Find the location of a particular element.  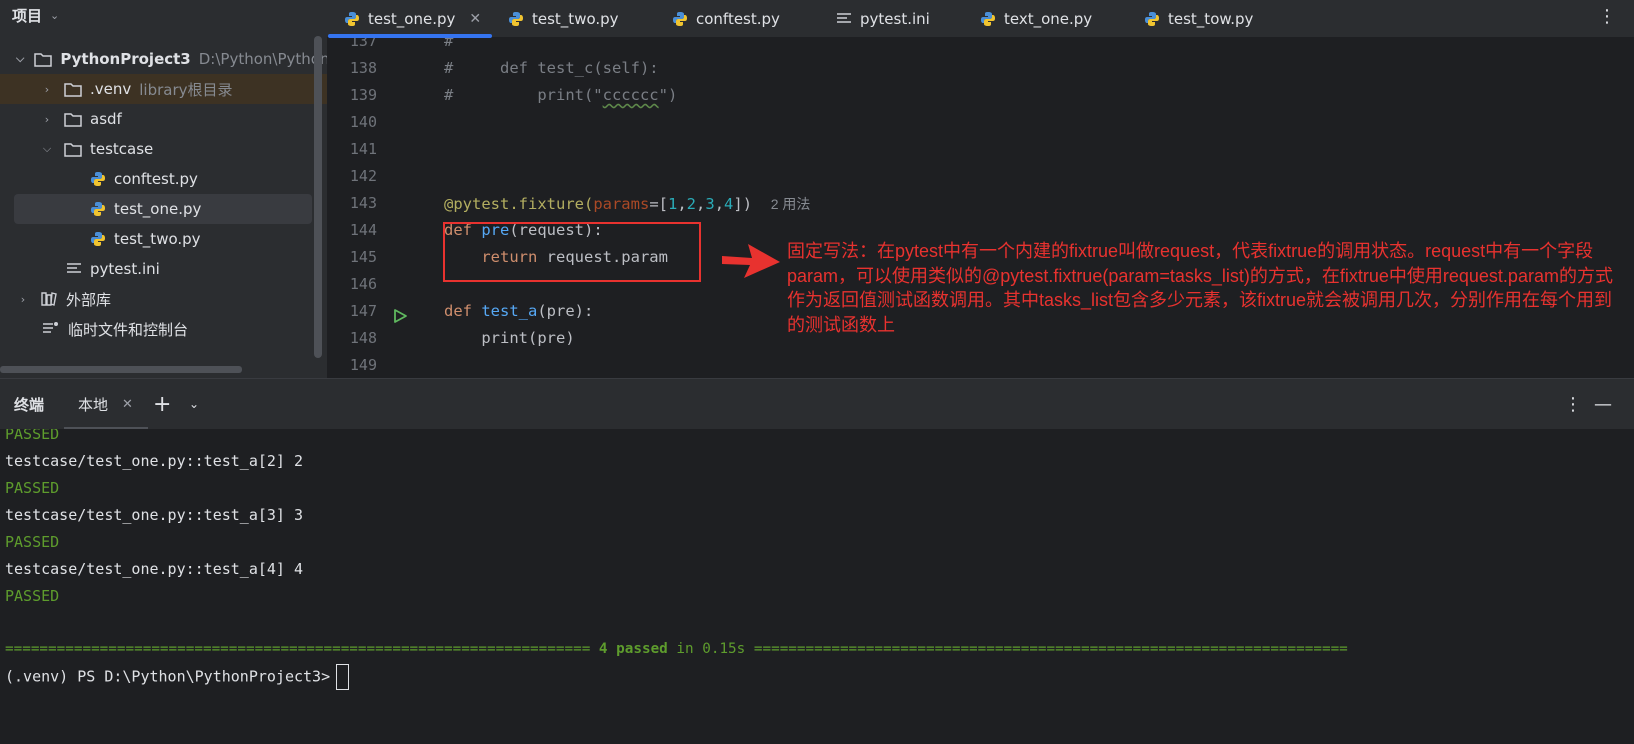

code-line-143: @pytest.fixture(params=[1,2,3,4]) 2 用法 is located at coordinates (627, 204).